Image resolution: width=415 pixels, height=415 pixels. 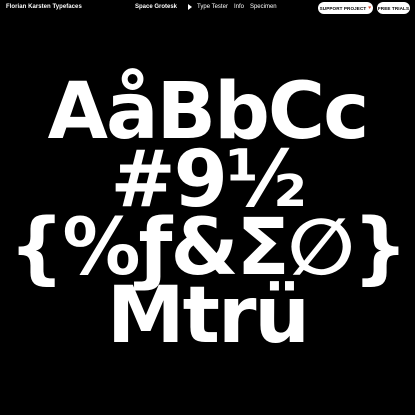 What do you see at coordinates (156, 7) in the screenshot?
I see `typeface-name: Space Grotesk` at bounding box center [156, 7].